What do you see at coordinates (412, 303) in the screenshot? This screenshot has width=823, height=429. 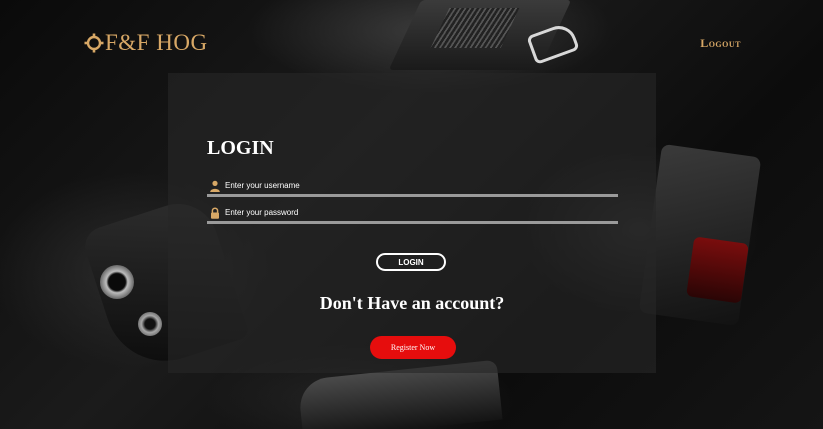 I see `no-account-prompt: Don't Have an account?` at bounding box center [412, 303].